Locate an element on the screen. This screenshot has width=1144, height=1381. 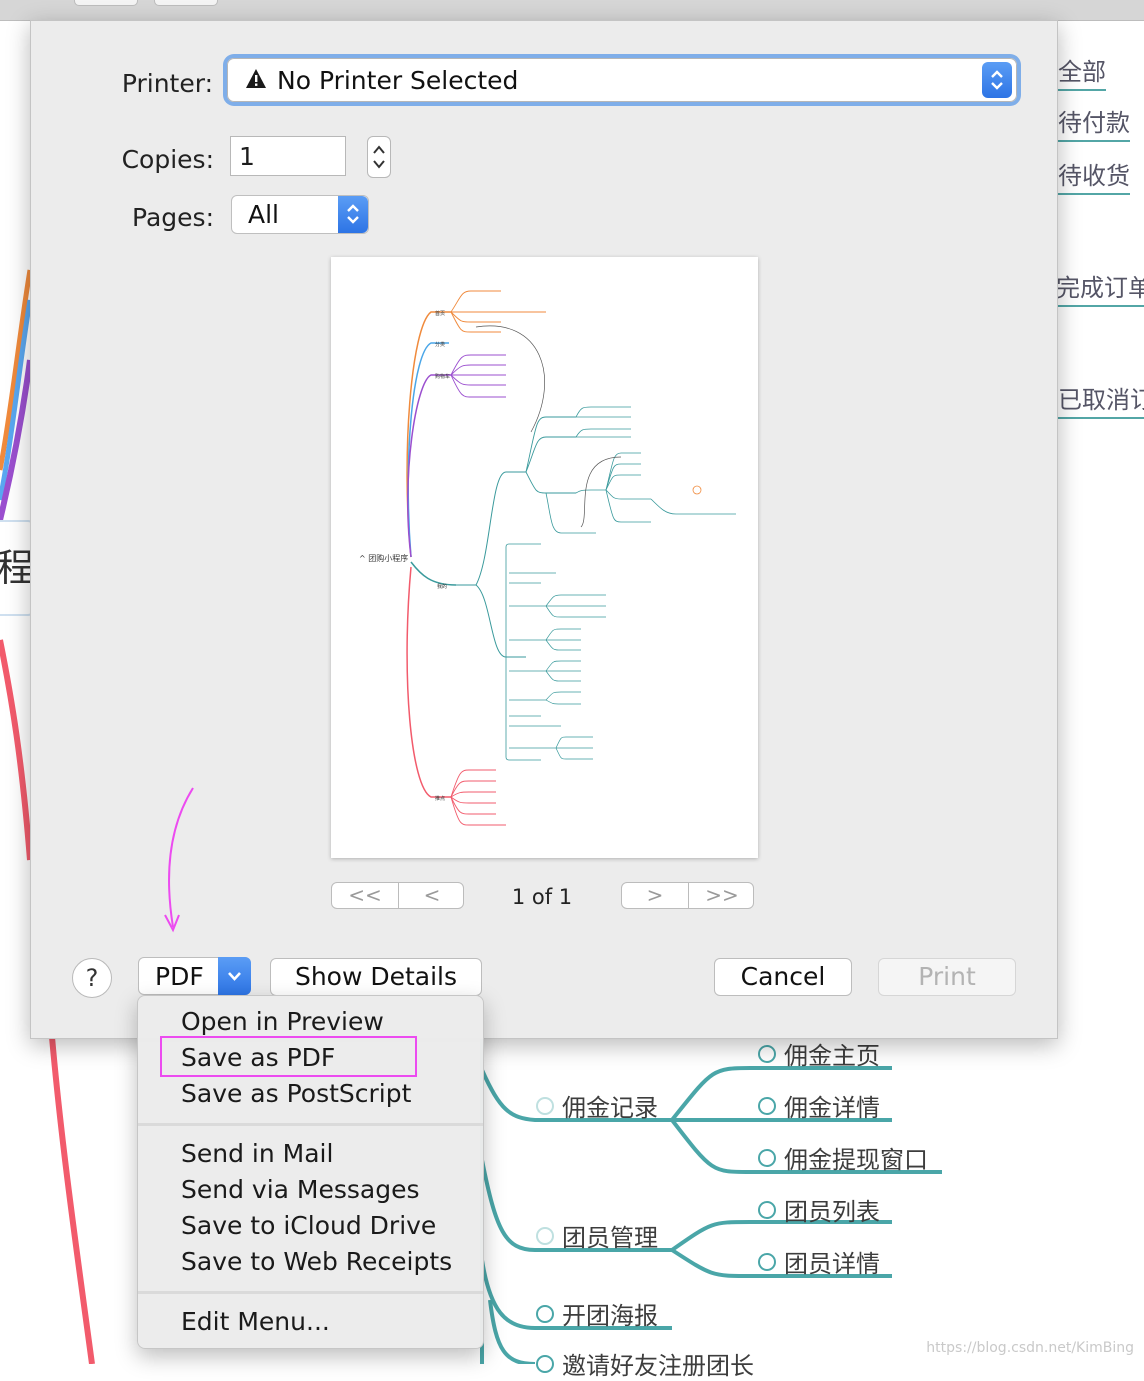
copies-label: Copies: is located at coordinates (167, 159).